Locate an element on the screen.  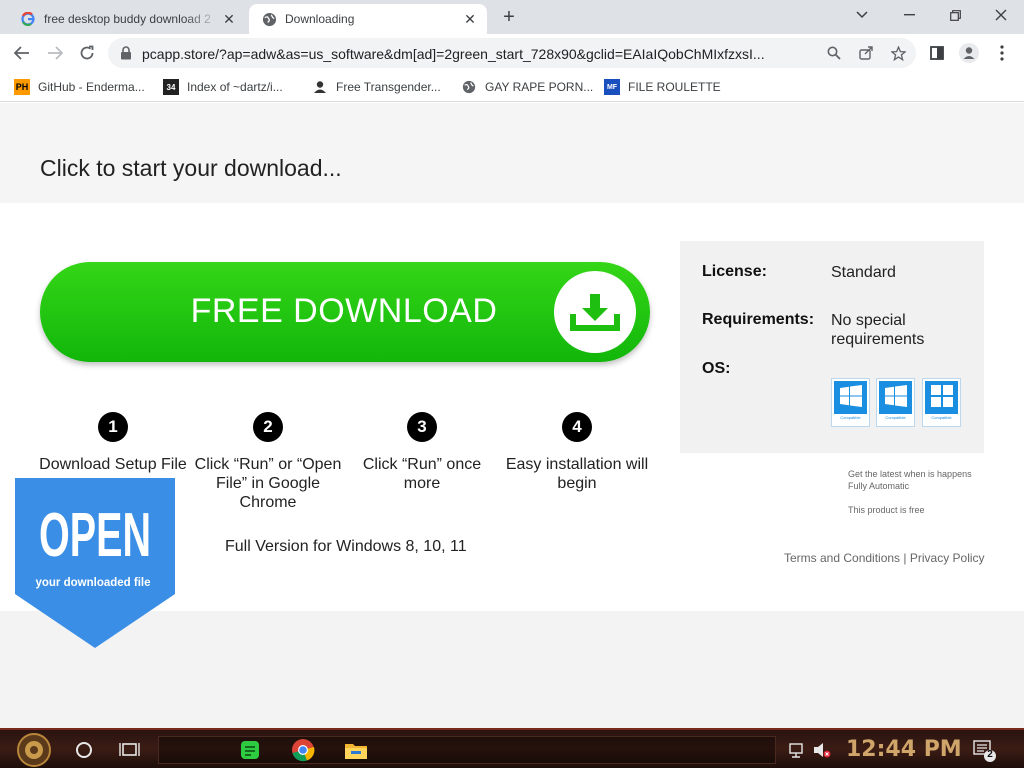
requirements-label: Requirements: is located at coordinates (758, 319).